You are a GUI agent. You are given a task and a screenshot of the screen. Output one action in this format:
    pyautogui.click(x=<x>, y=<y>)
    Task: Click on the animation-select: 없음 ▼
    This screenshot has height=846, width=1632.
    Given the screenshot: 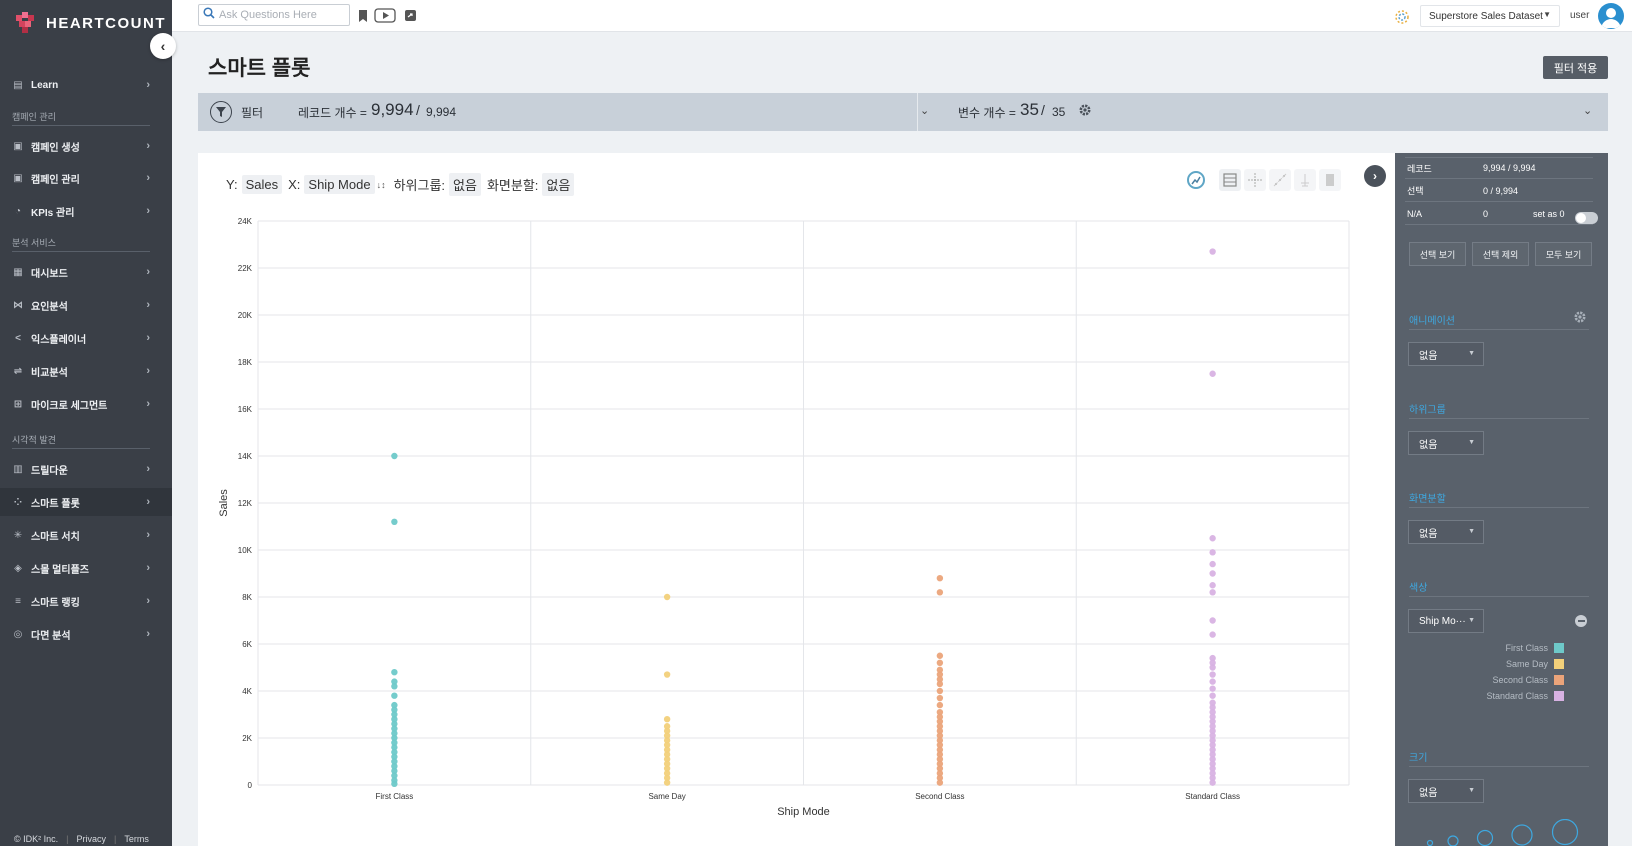 What is the action you would take?
    pyautogui.click(x=1446, y=354)
    